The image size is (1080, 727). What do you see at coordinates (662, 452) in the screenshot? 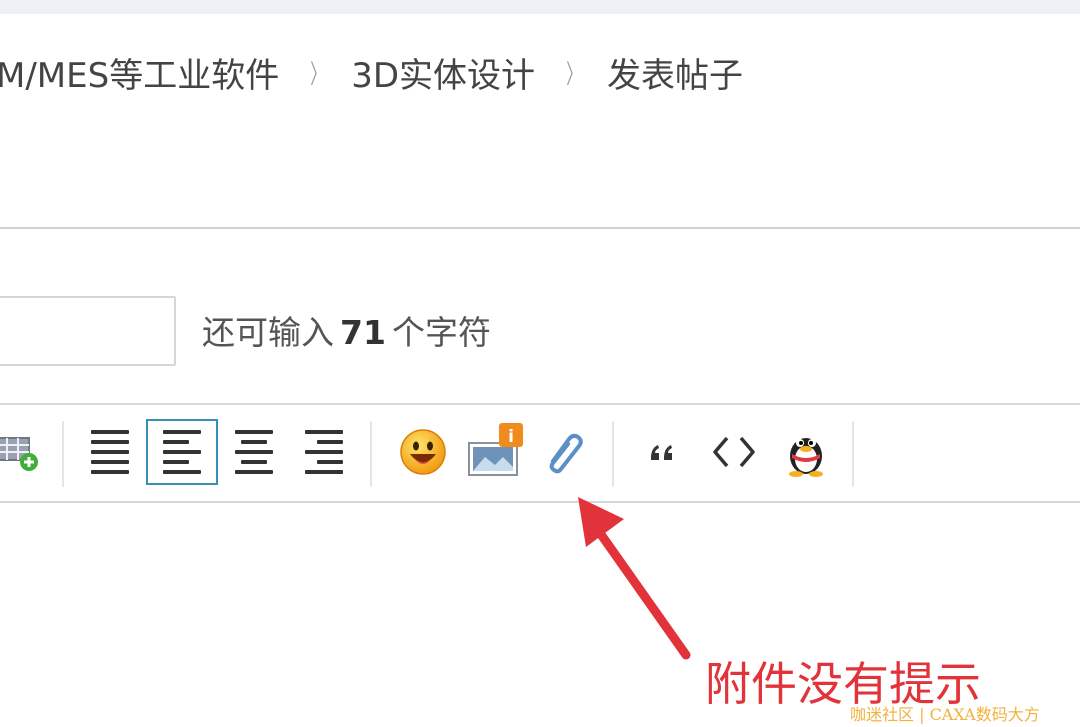
I see `quote-icon` at bounding box center [662, 452].